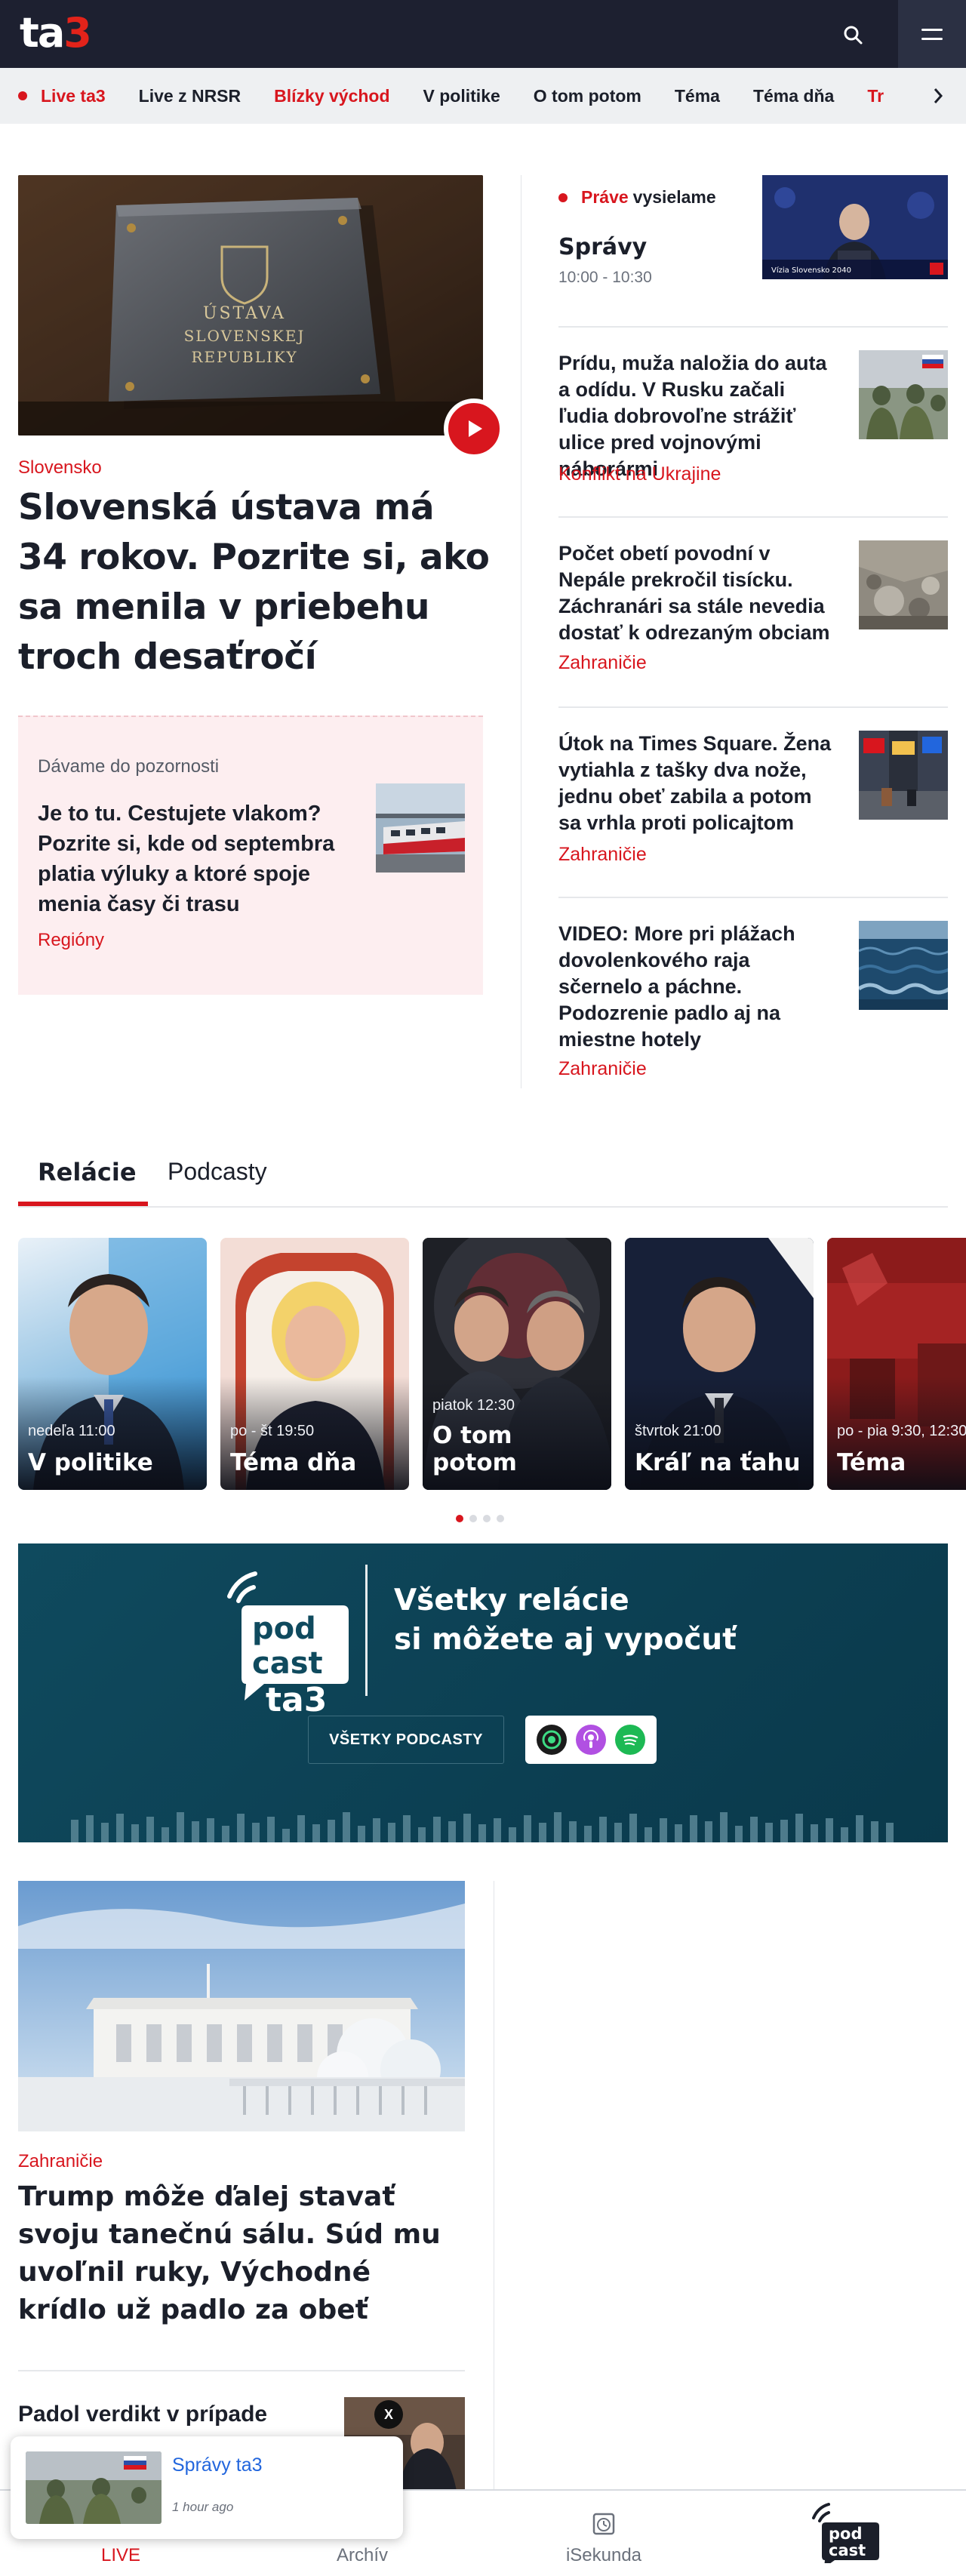  What do you see at coordinates (366, 1630) in the screenshot?
I see `podcast-divider` at bounding box center [366, 1630].